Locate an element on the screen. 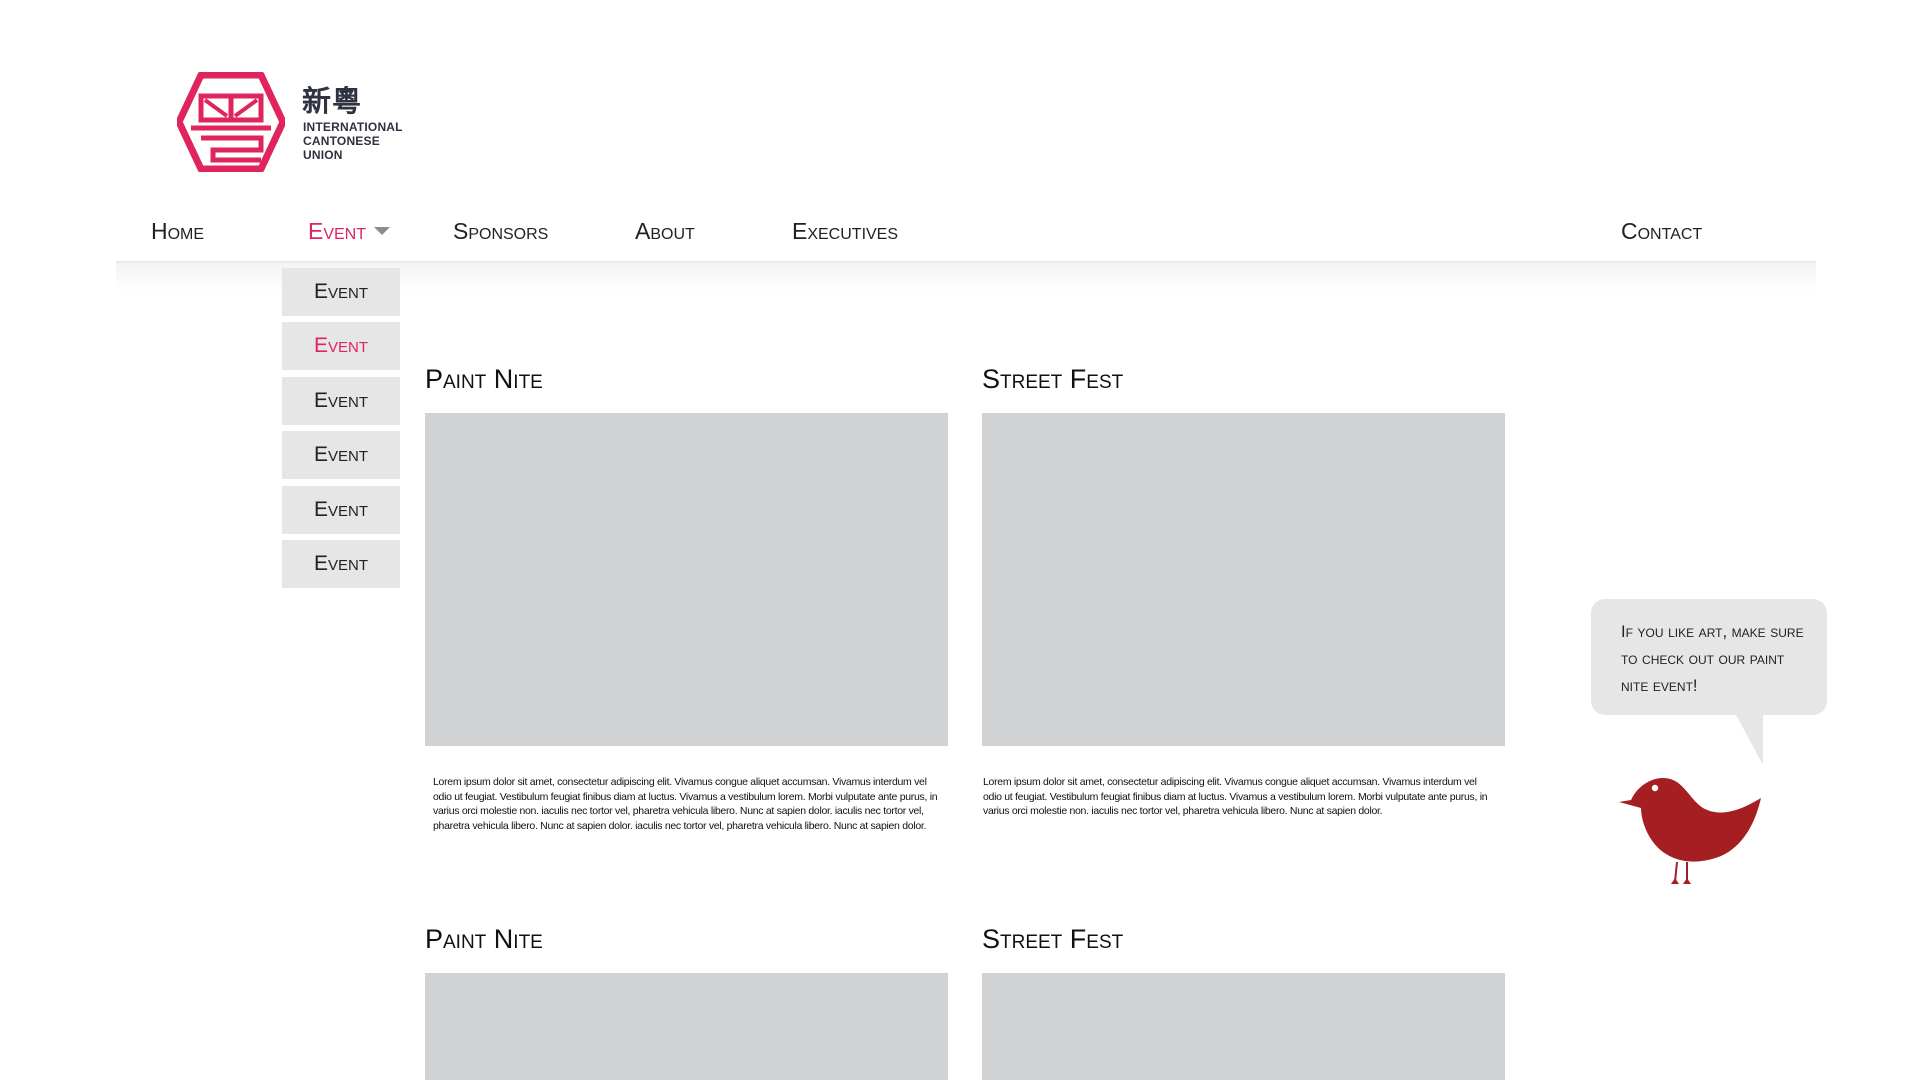 Image resolution: width=1920 pixels, height=1080 pixels. nav-executives: Executives is located at coordinates (845, 231).